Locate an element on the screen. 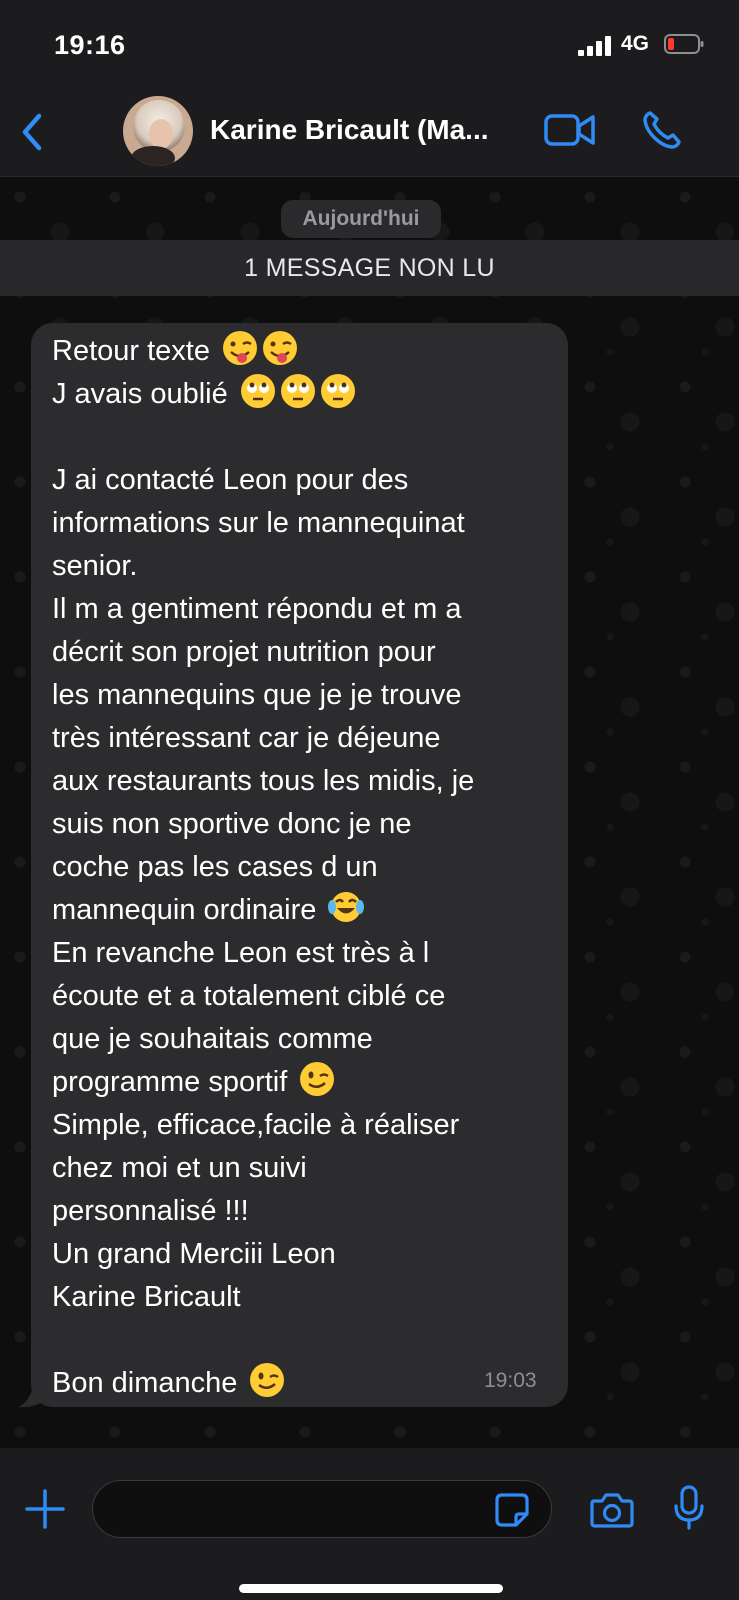 This screenshot has height=1600, width=739. message-line: En revanche Leon est très à l is located at coordinates (241, 953).